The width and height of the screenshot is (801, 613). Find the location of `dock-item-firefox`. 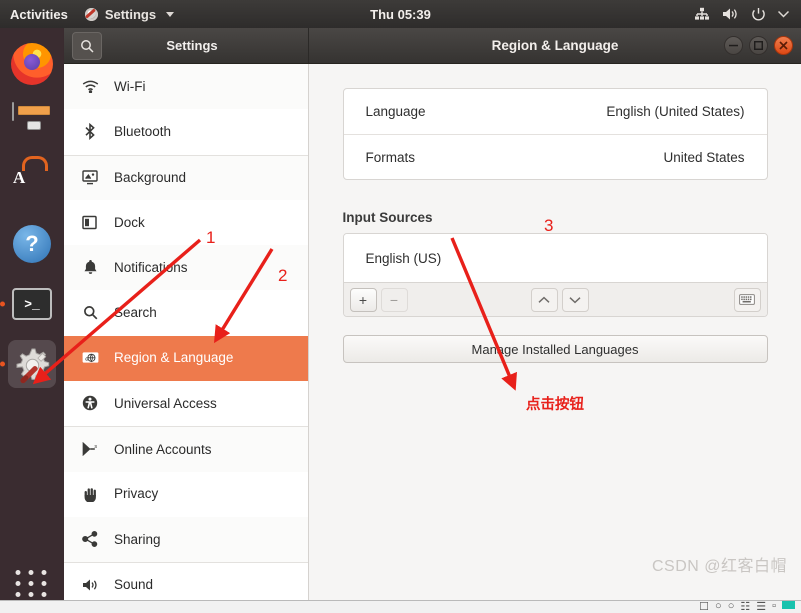

dock-item-firefox is located at coordinates (32, 64).